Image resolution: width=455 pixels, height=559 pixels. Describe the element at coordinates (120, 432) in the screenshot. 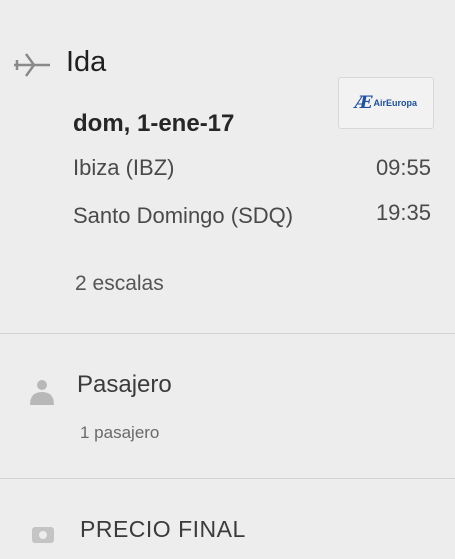

I see `passenger-count: 1 pasajero` at that location.